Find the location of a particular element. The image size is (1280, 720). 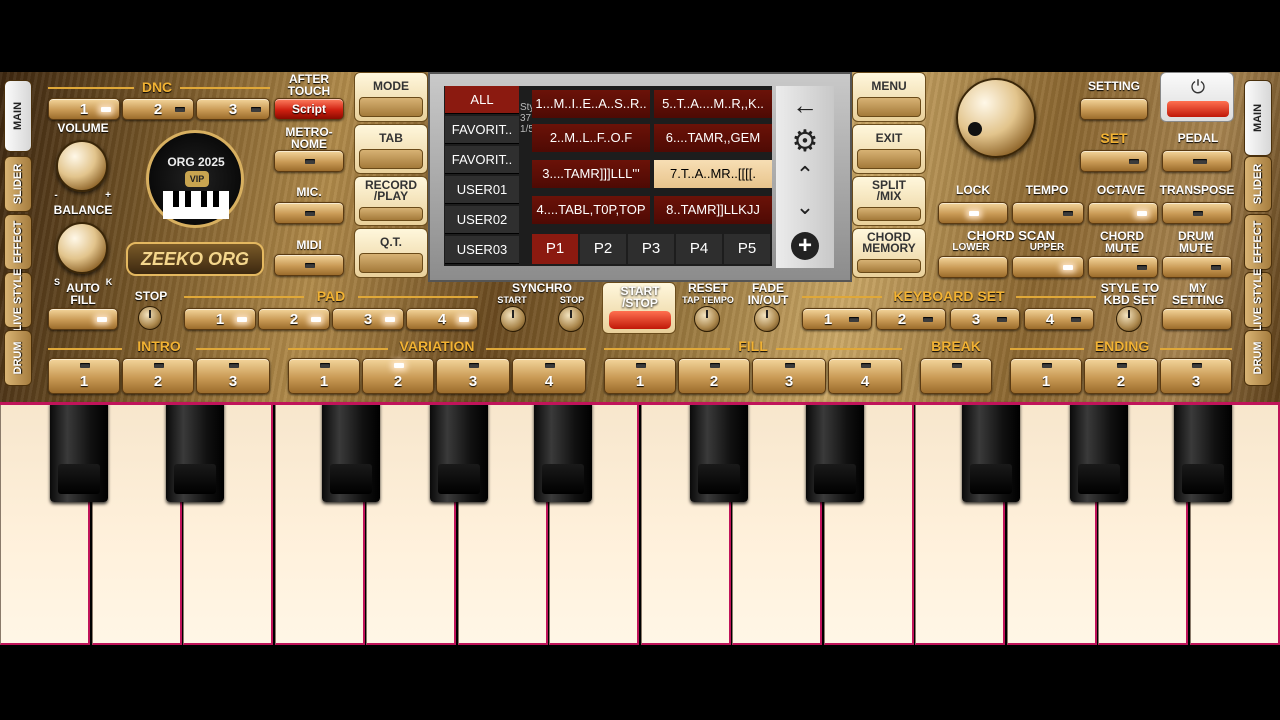

style-slot-3: 3....TAMR]]]LLL''' is located at coordinates (591, 174).